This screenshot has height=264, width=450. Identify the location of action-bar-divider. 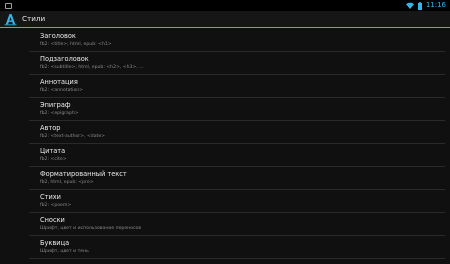
(225, 27).